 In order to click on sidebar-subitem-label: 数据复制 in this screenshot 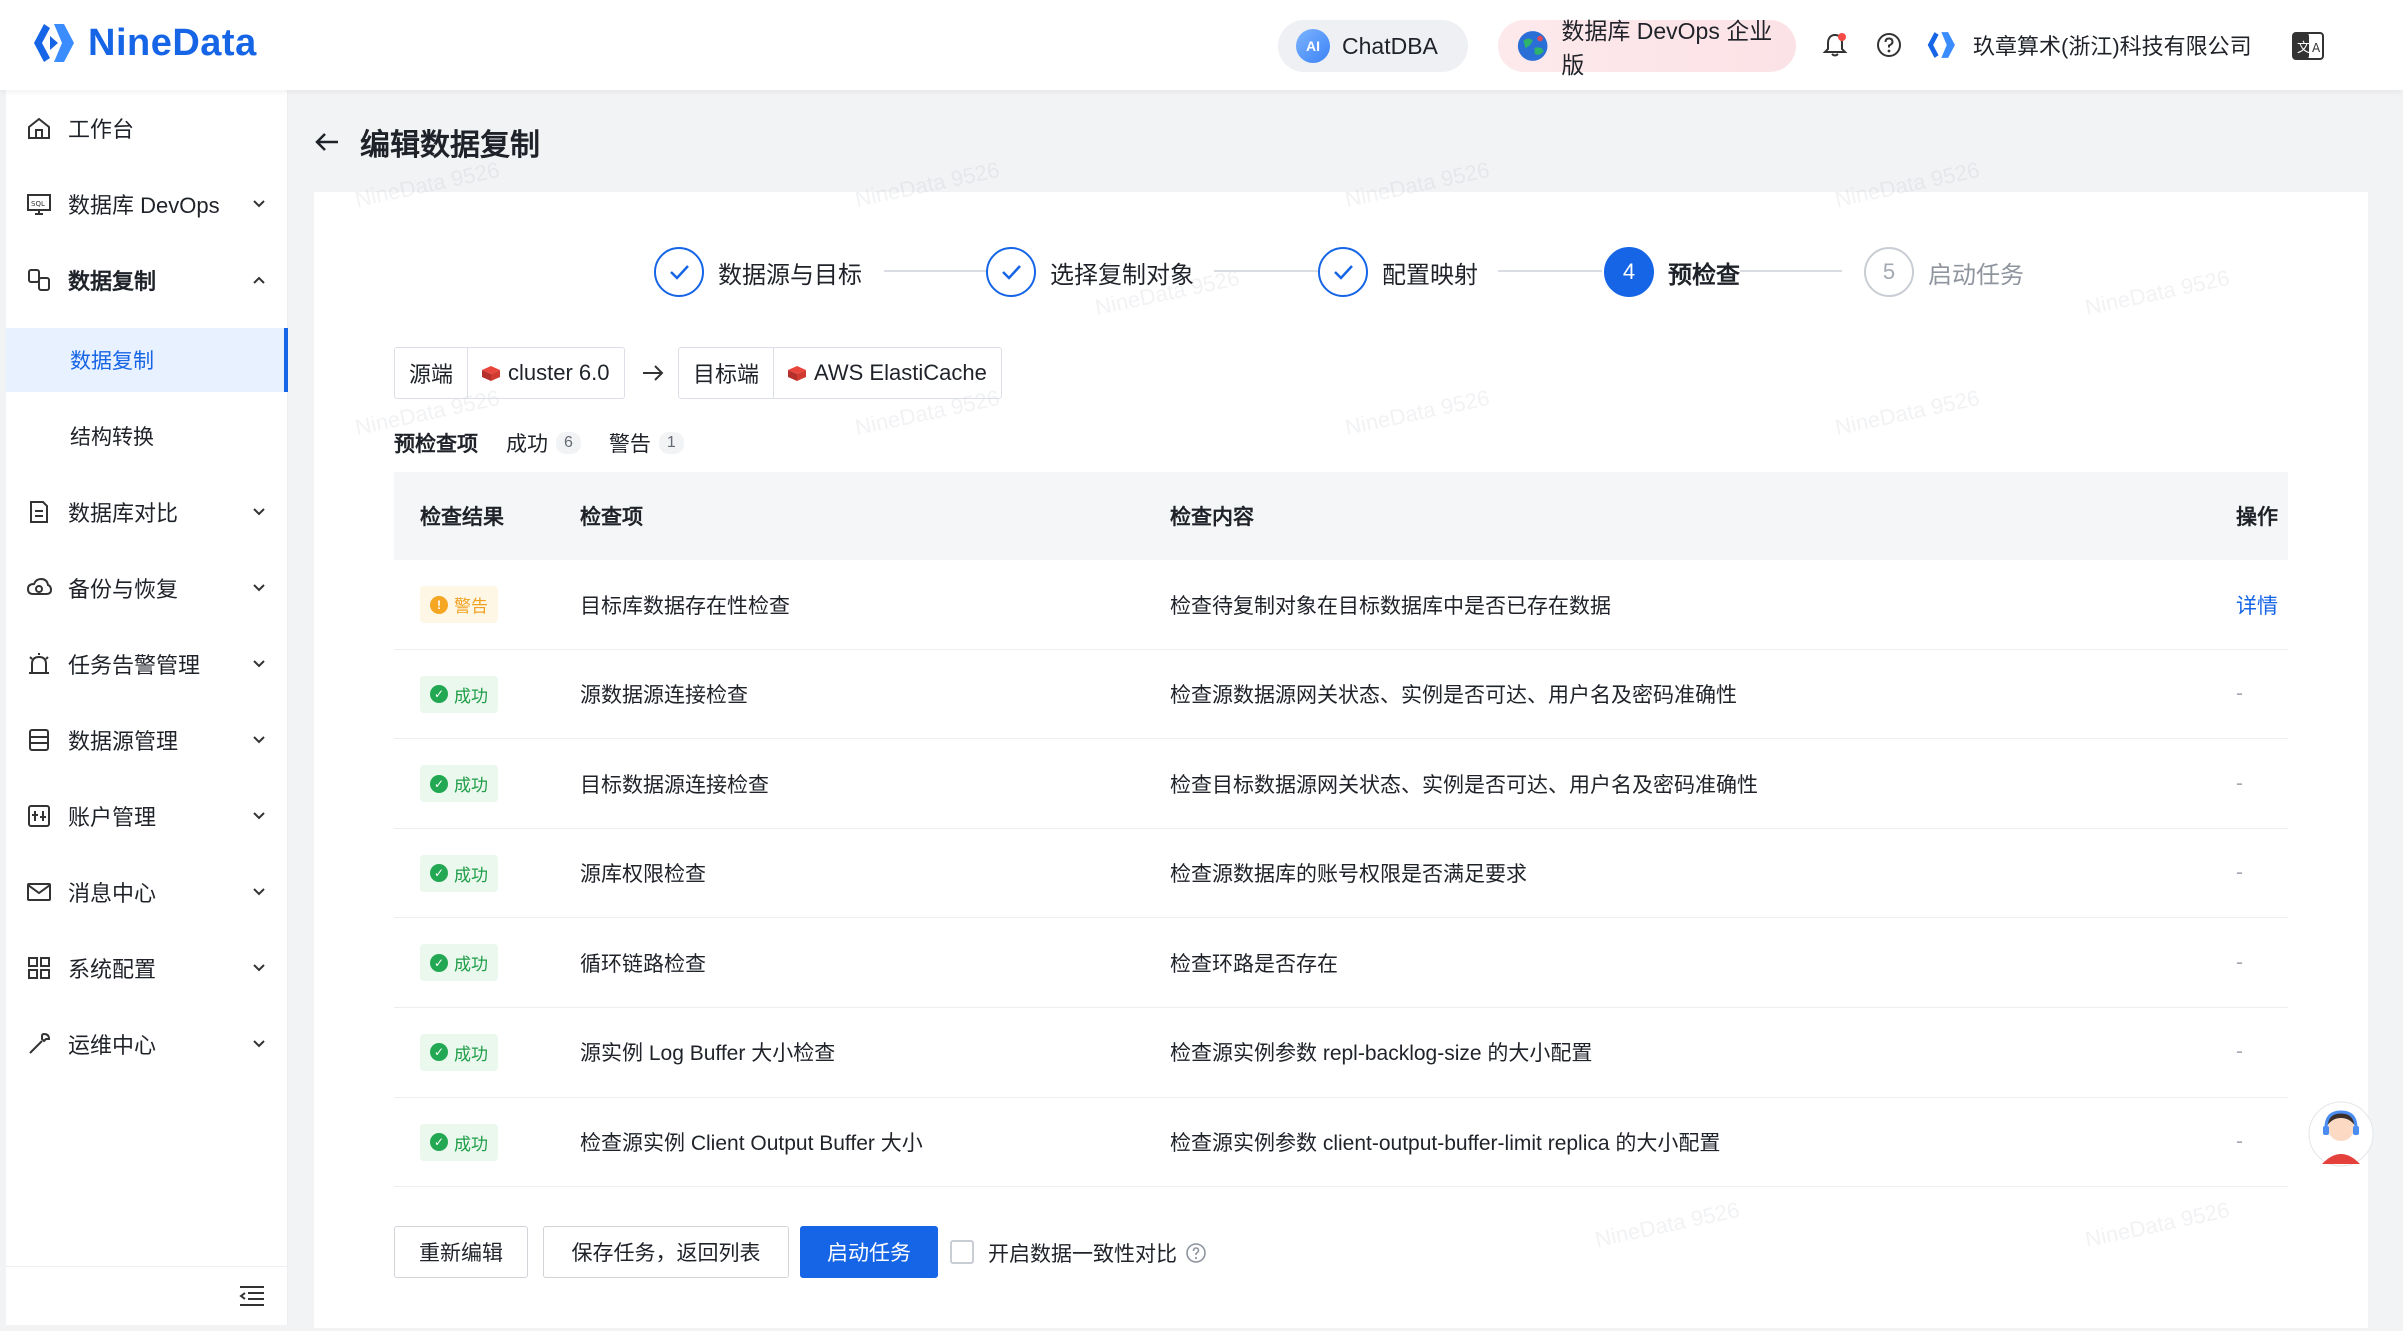, I will do `click(112, 361)`.